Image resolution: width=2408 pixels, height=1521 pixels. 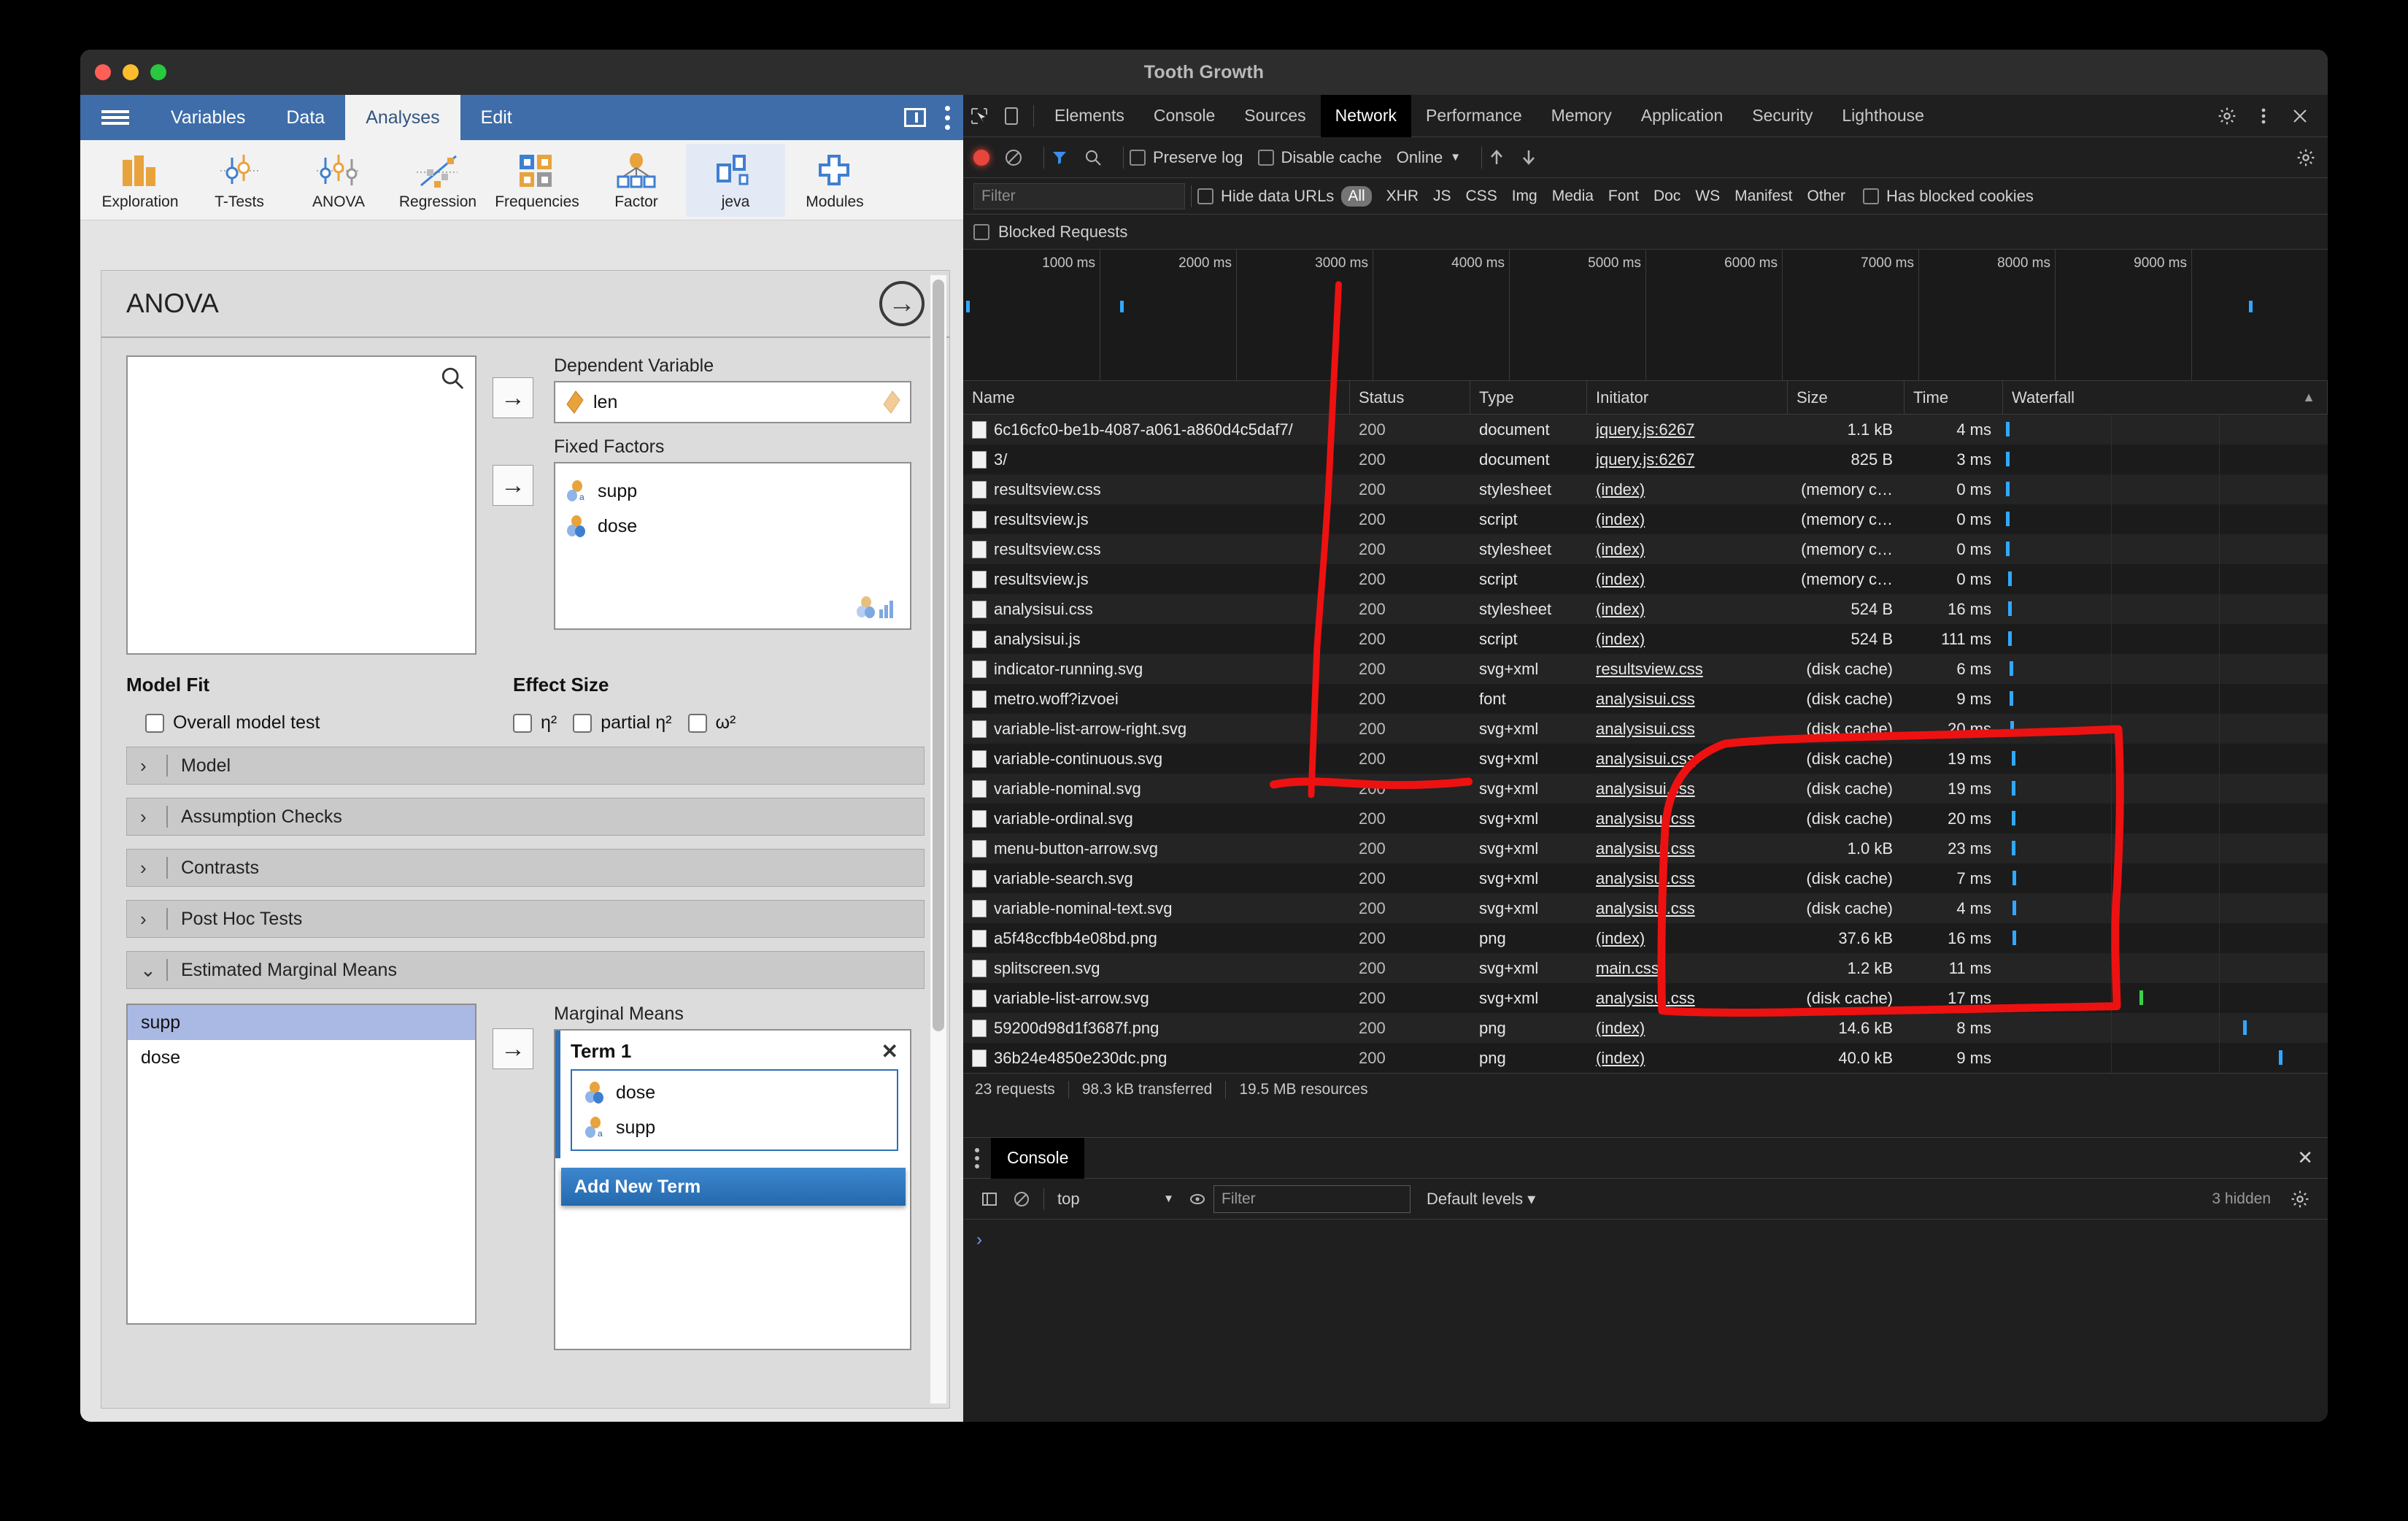 I want to click on console-levels-select: Default levels ▾, so click(x=1481, y=1199).